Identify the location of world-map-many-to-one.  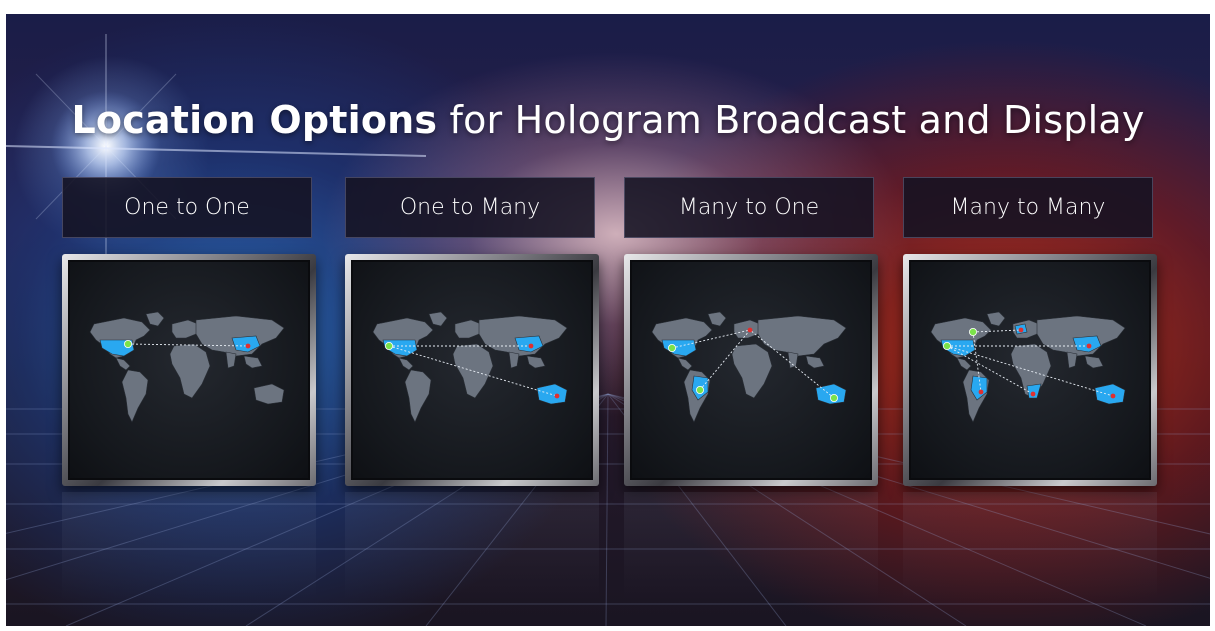
(749, 367).